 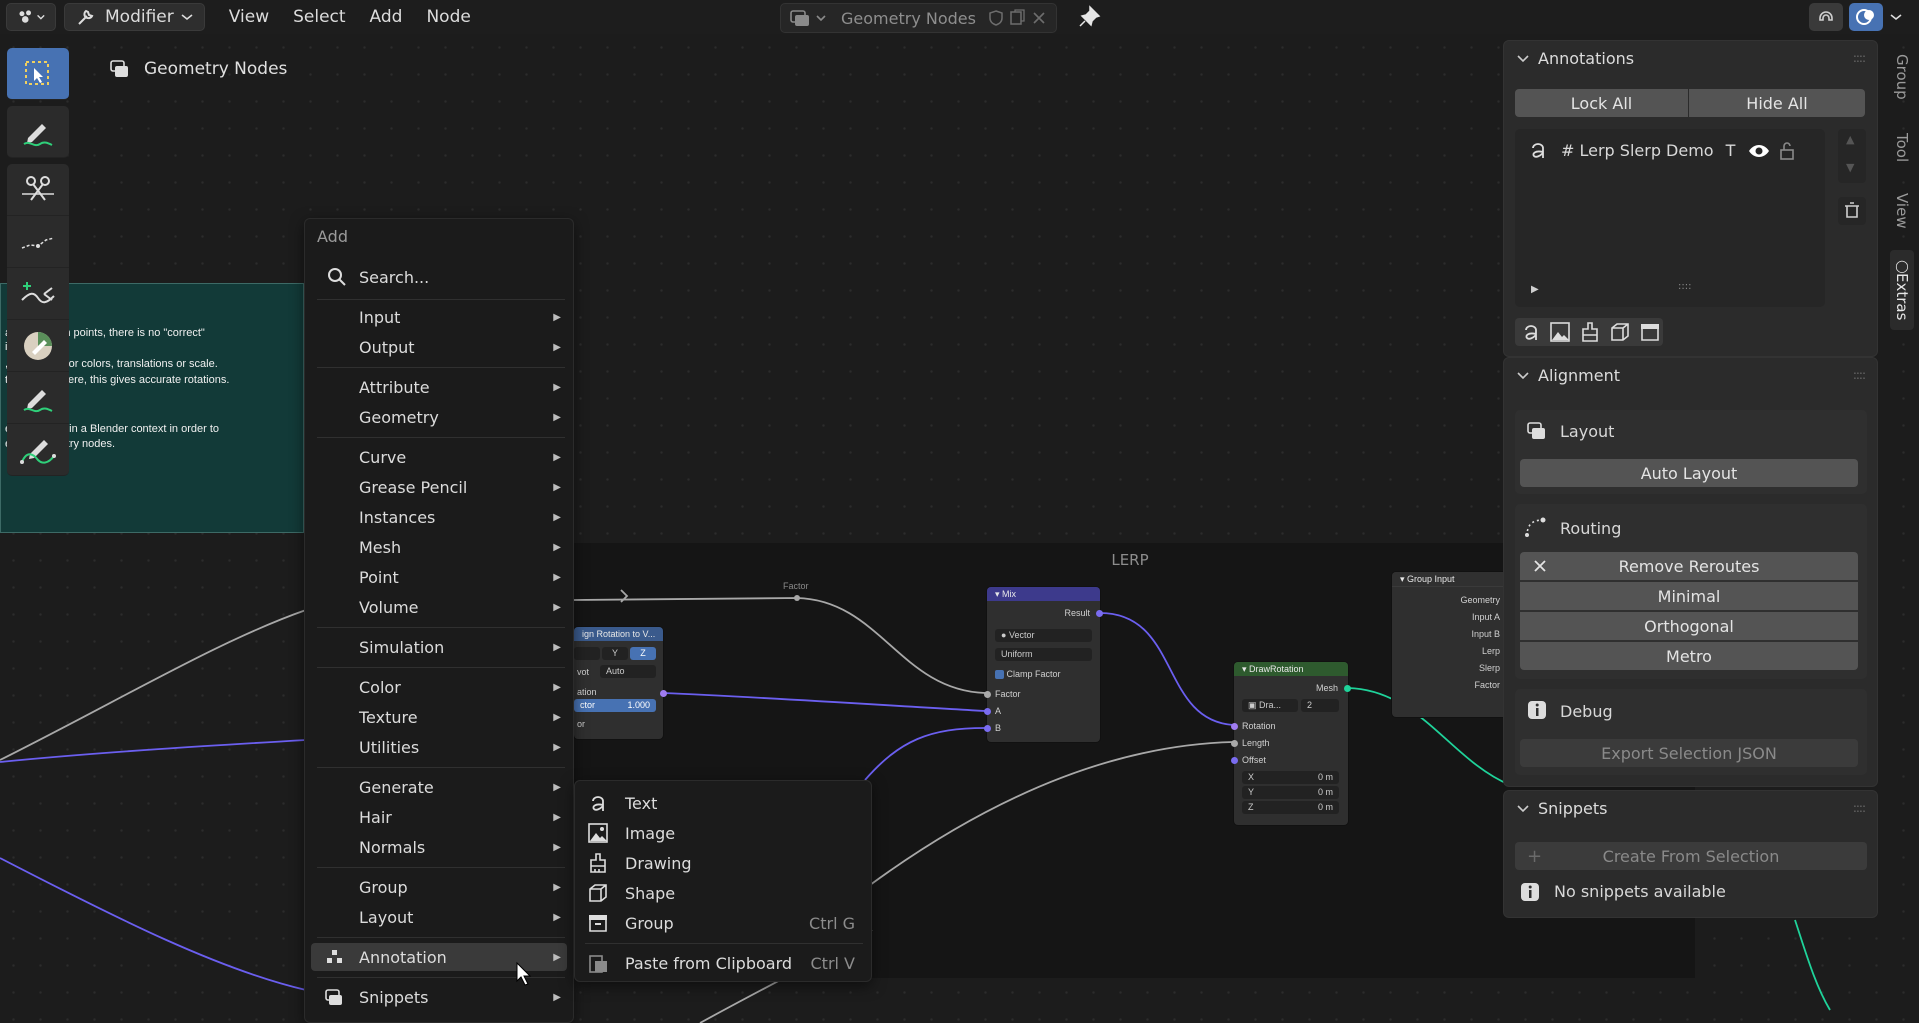 What do you see at coordinates (1631, 150) in the screenshot?
I see `list-item: # Lerp Slerp Demo T` at bounding box center [1631, 150].